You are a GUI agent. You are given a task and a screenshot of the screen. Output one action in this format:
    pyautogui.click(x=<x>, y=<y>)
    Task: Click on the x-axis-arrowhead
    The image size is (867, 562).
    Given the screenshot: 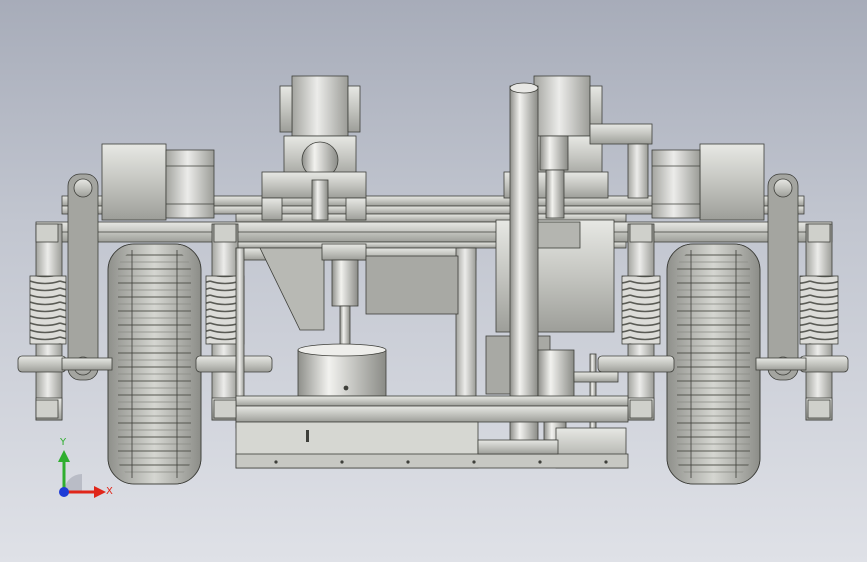 What is the action you would take?
    pyautogui.click(x=100, y=492)
    